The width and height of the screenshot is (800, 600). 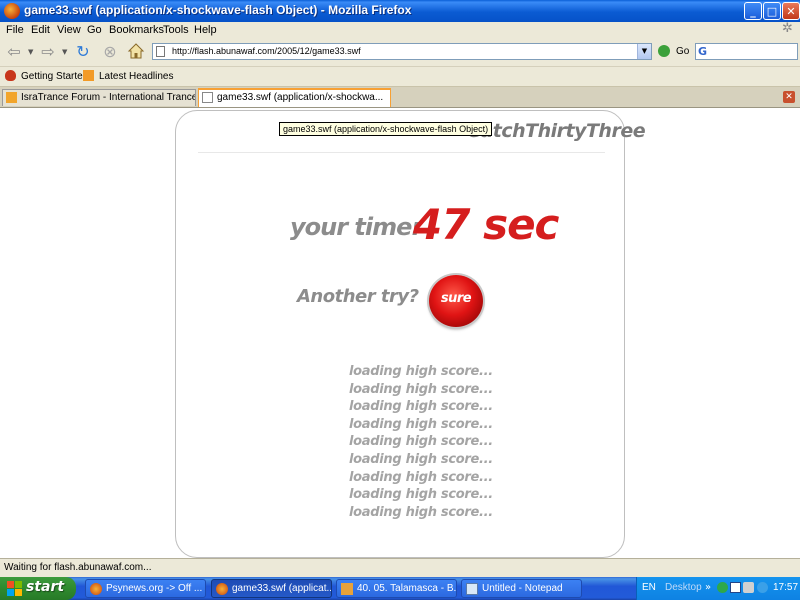 I want to click on menu-help: Help, so click(x=205, y=30).